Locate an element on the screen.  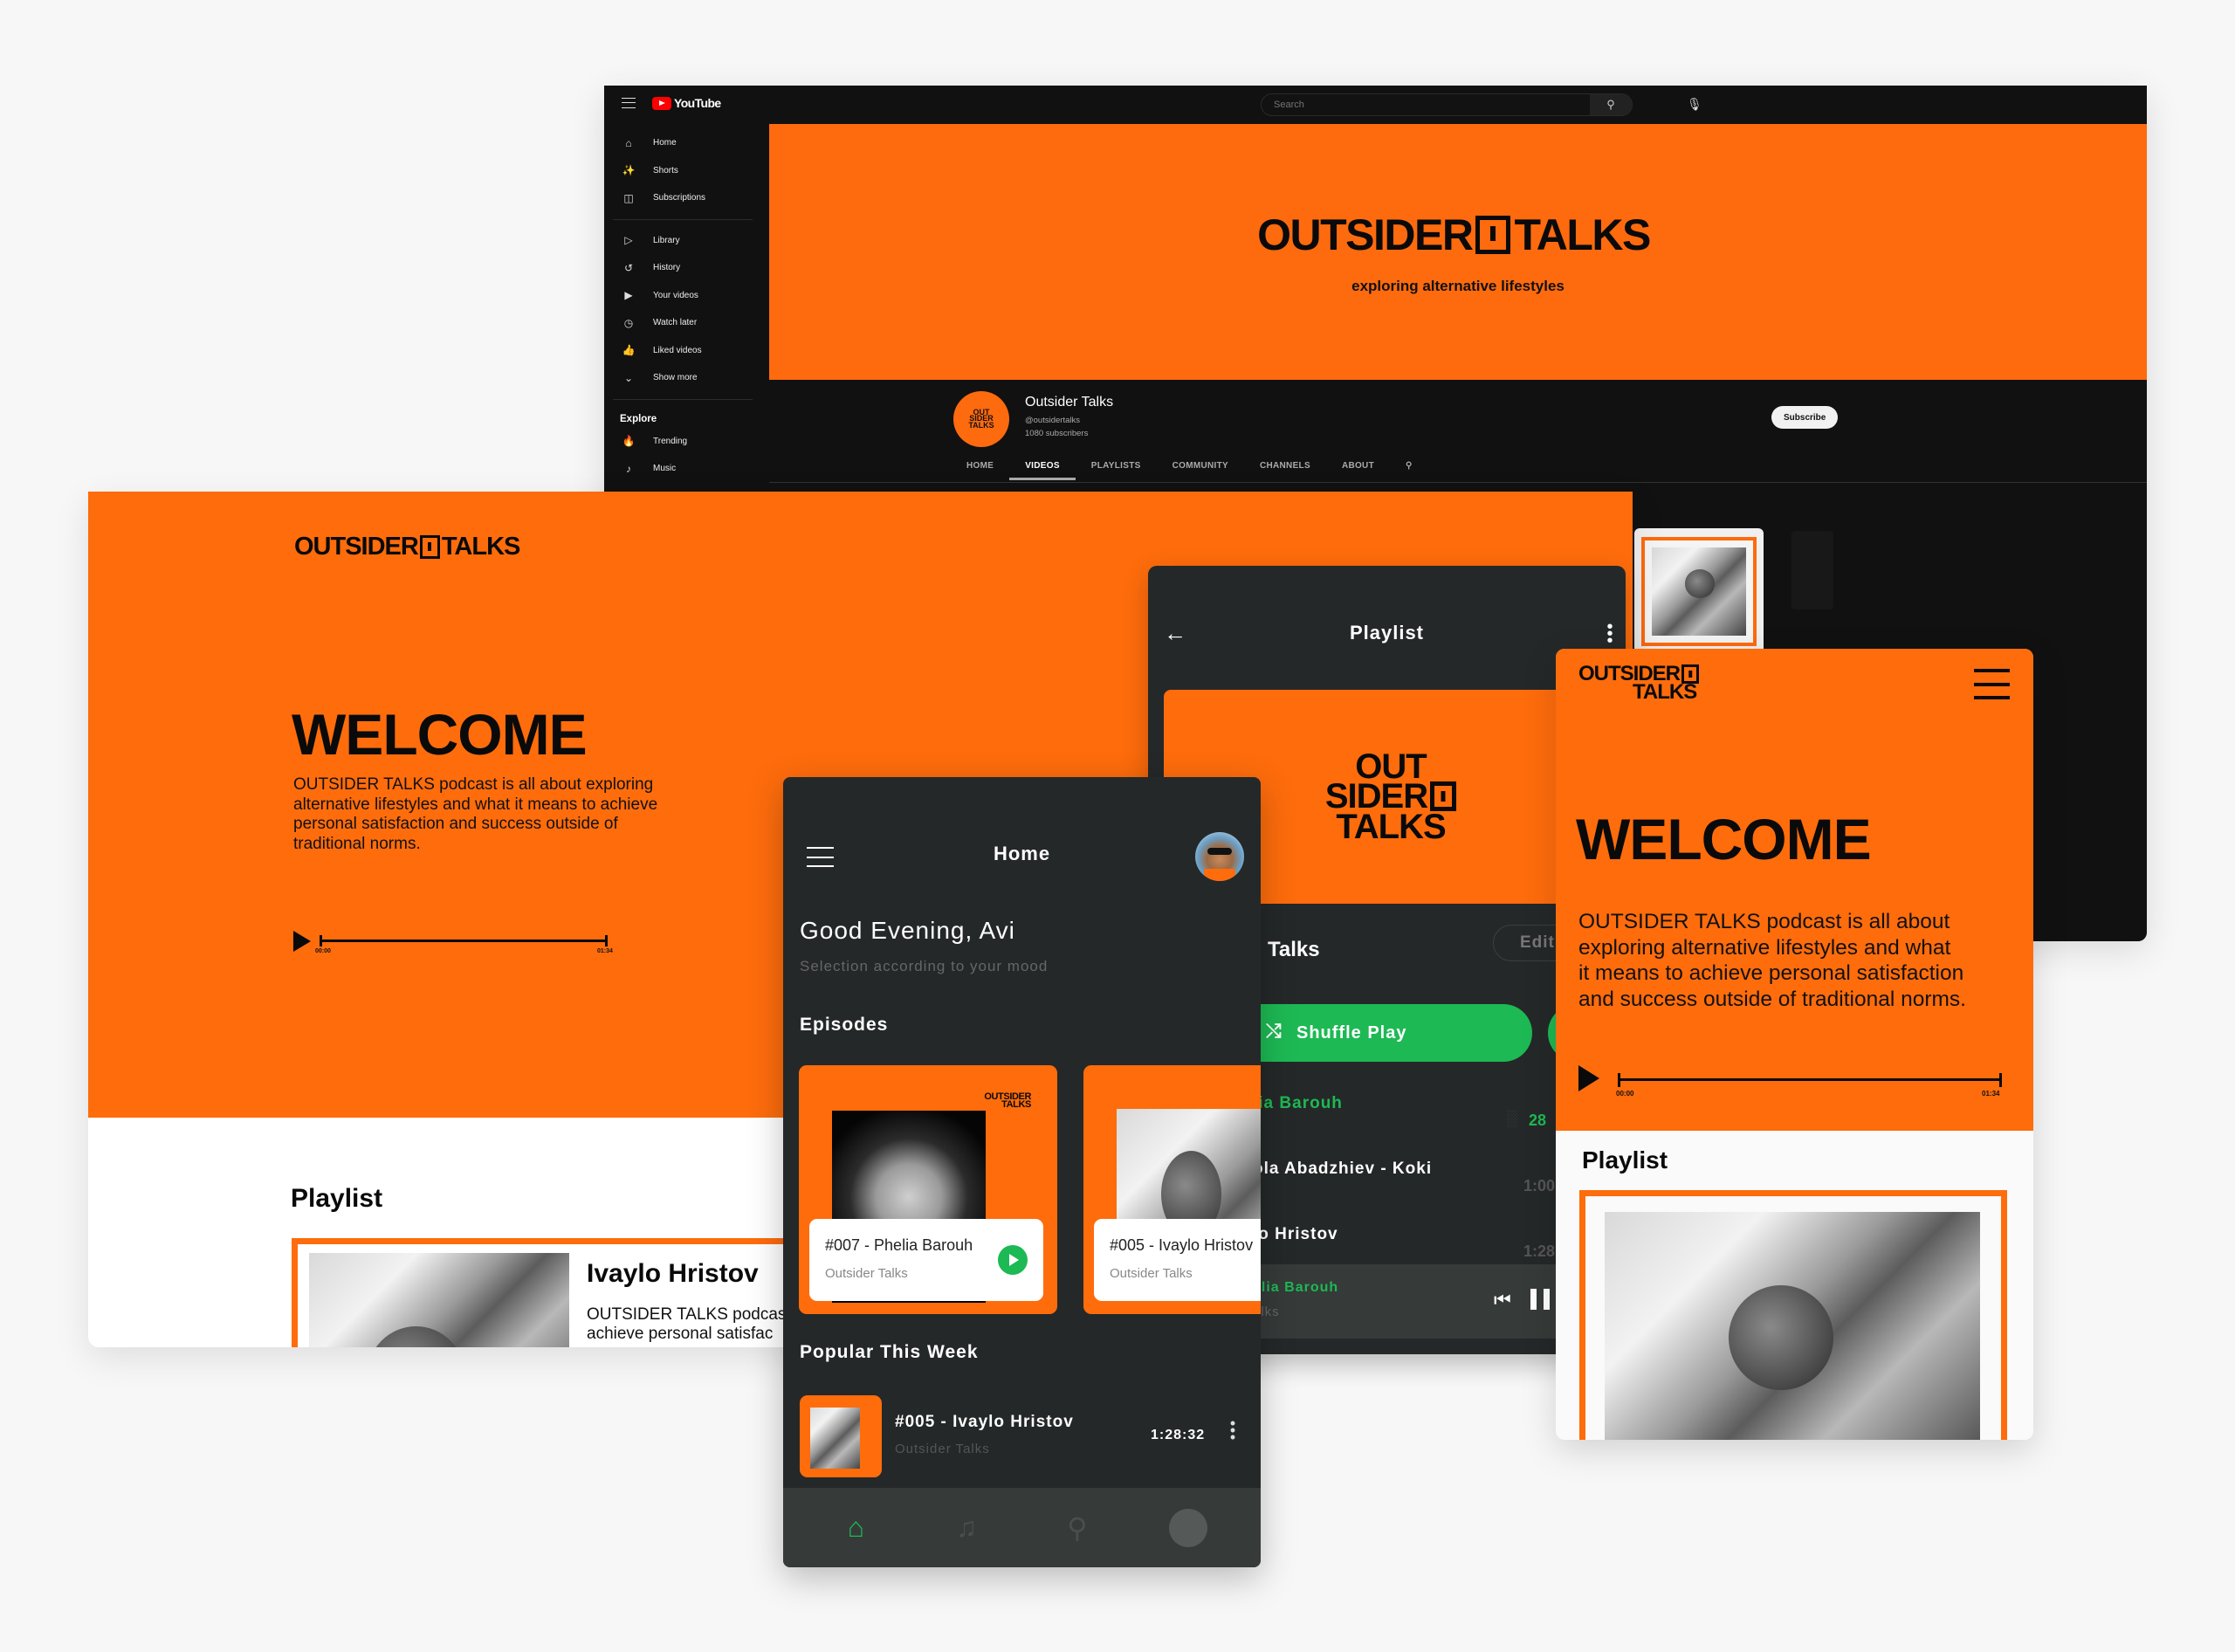
playlist-heading: Playlist is located at coordinates (337, 1198).